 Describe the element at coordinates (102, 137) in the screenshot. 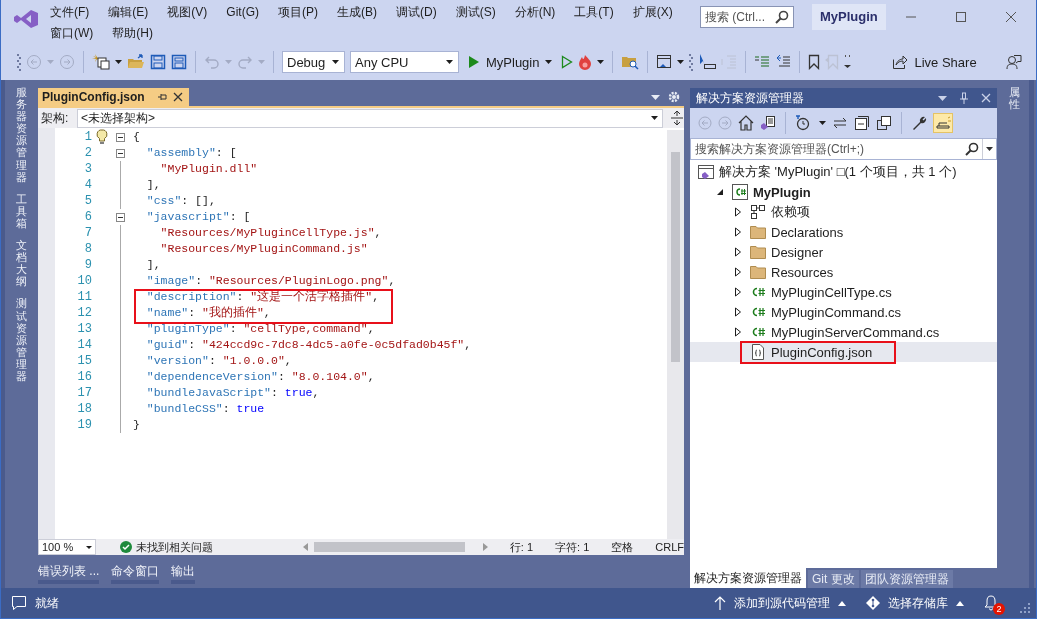

I see `lightbulb-icon` at that location.